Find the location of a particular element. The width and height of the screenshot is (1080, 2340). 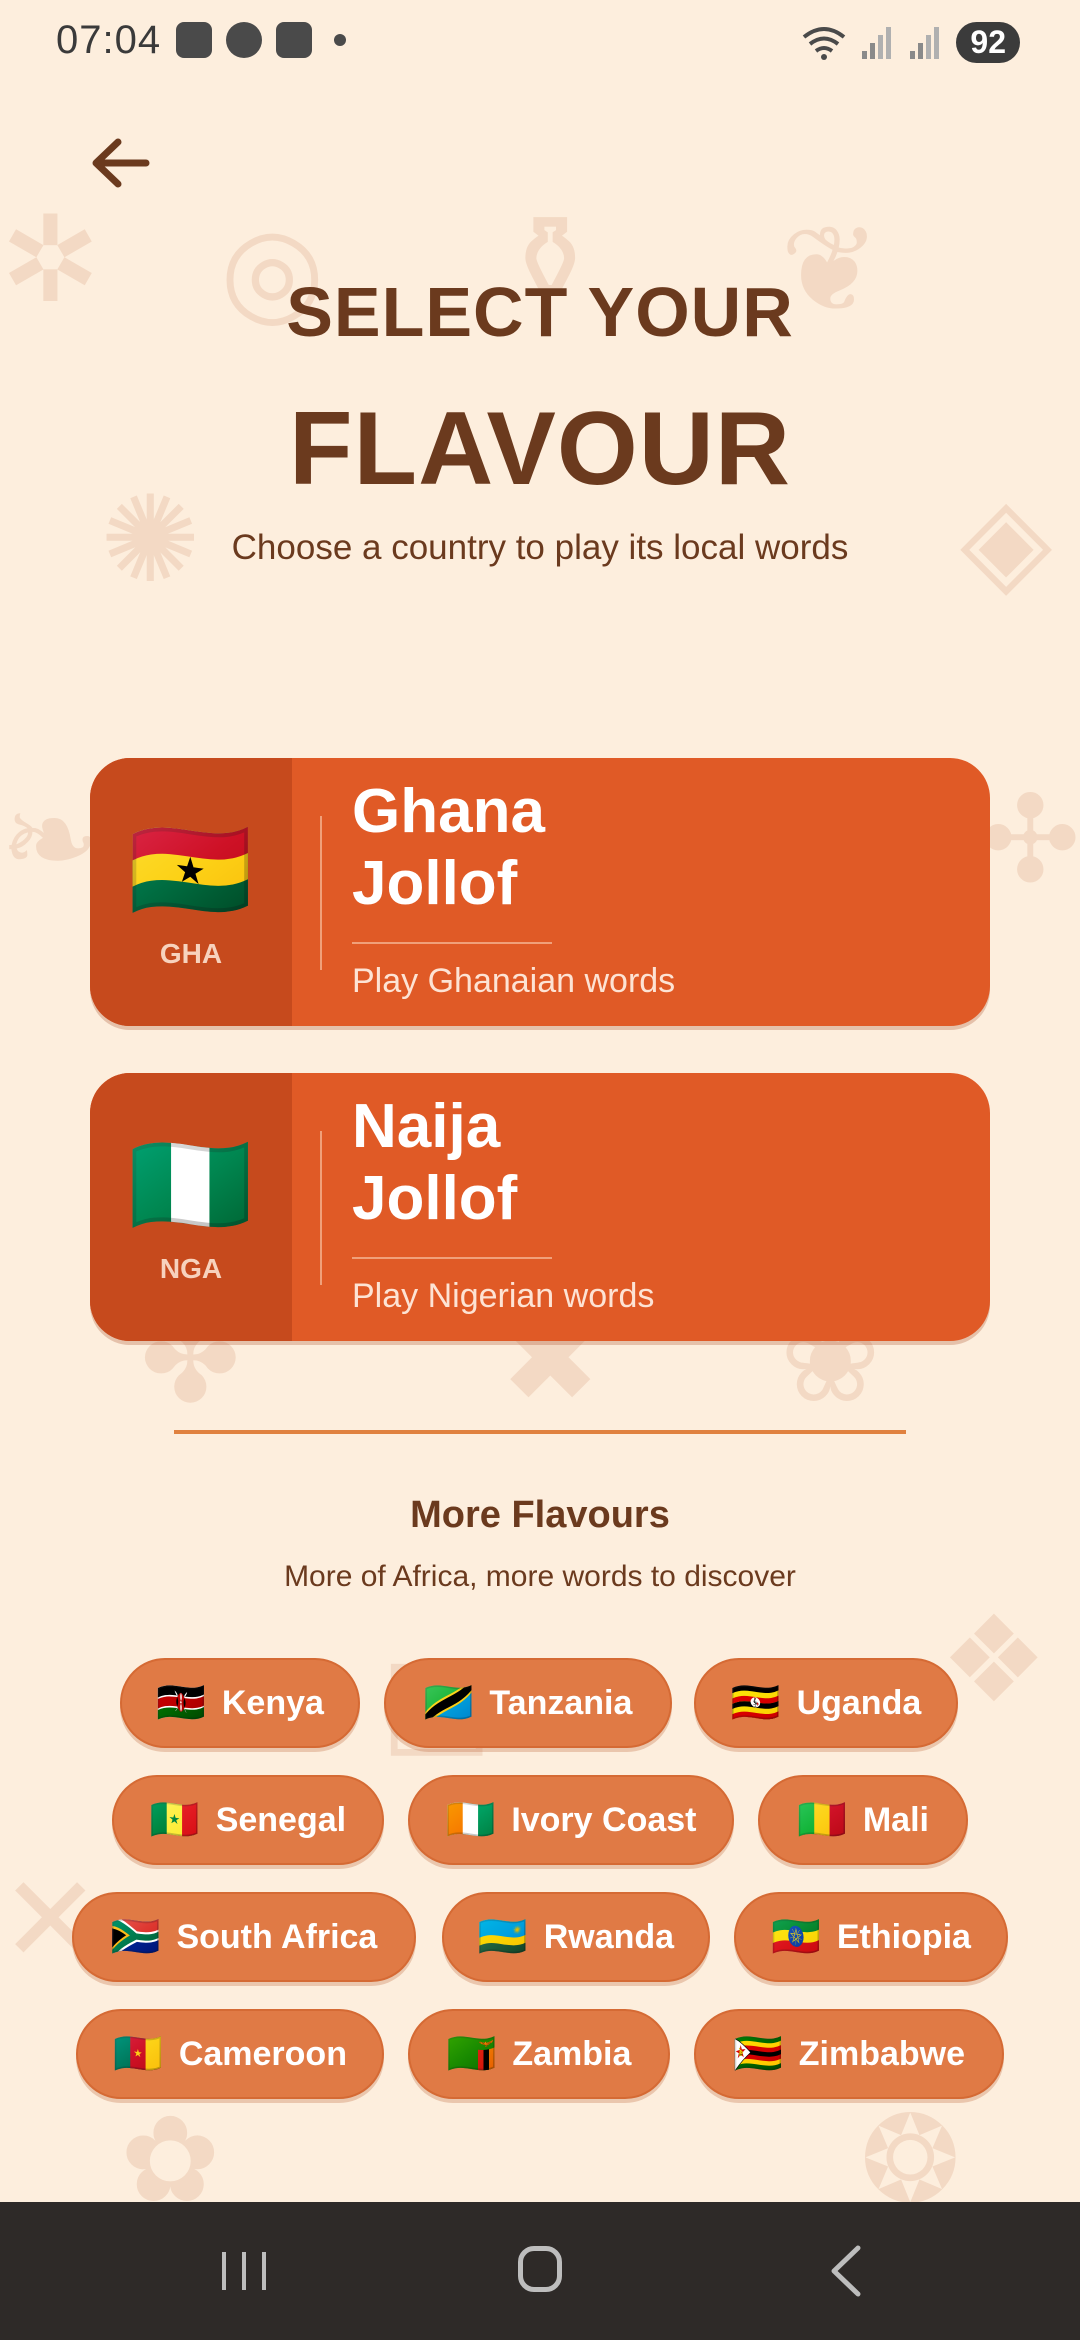

country-chip-tanzania: 🇹🇿 Tanzania is located at coordinates (528, 1703).